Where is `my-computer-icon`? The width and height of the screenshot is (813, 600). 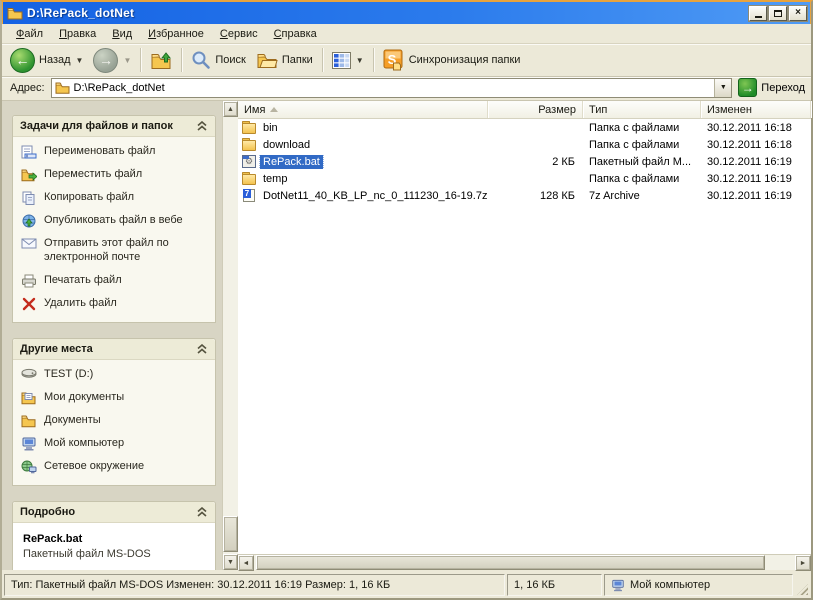 my-computer-icon is located at coordinates (29, 444).